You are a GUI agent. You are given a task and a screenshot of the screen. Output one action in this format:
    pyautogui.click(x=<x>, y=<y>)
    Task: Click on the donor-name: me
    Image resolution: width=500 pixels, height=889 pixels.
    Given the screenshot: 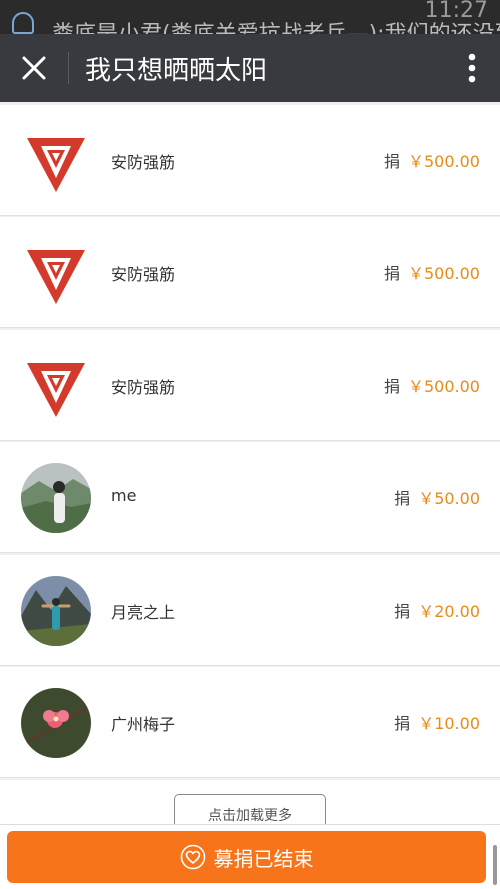 What is the action you would take?
    pyautogui.click(x=124, y=495)
    